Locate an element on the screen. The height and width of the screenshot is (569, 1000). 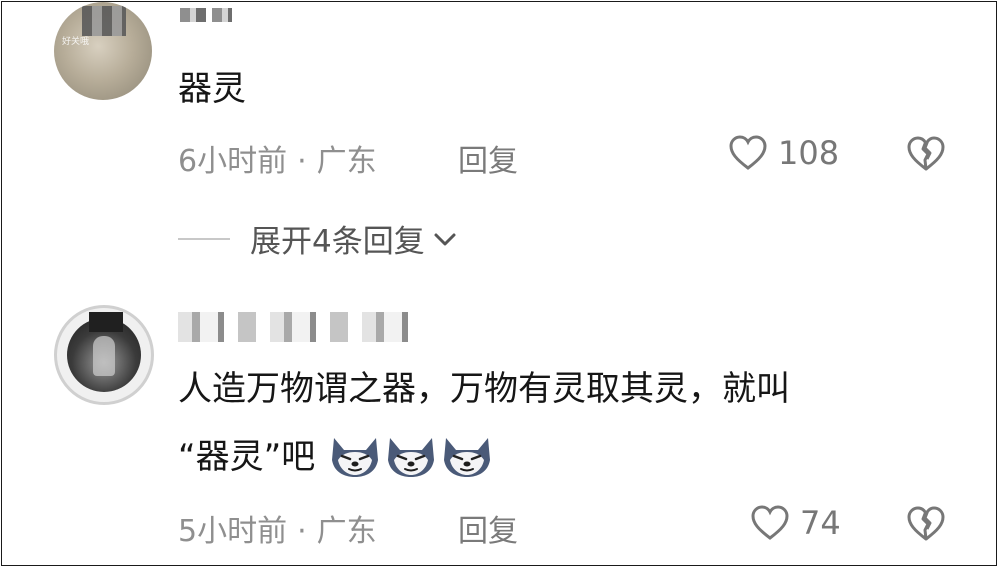
avatar: 好关哦 is located at coordinates (103, 51).